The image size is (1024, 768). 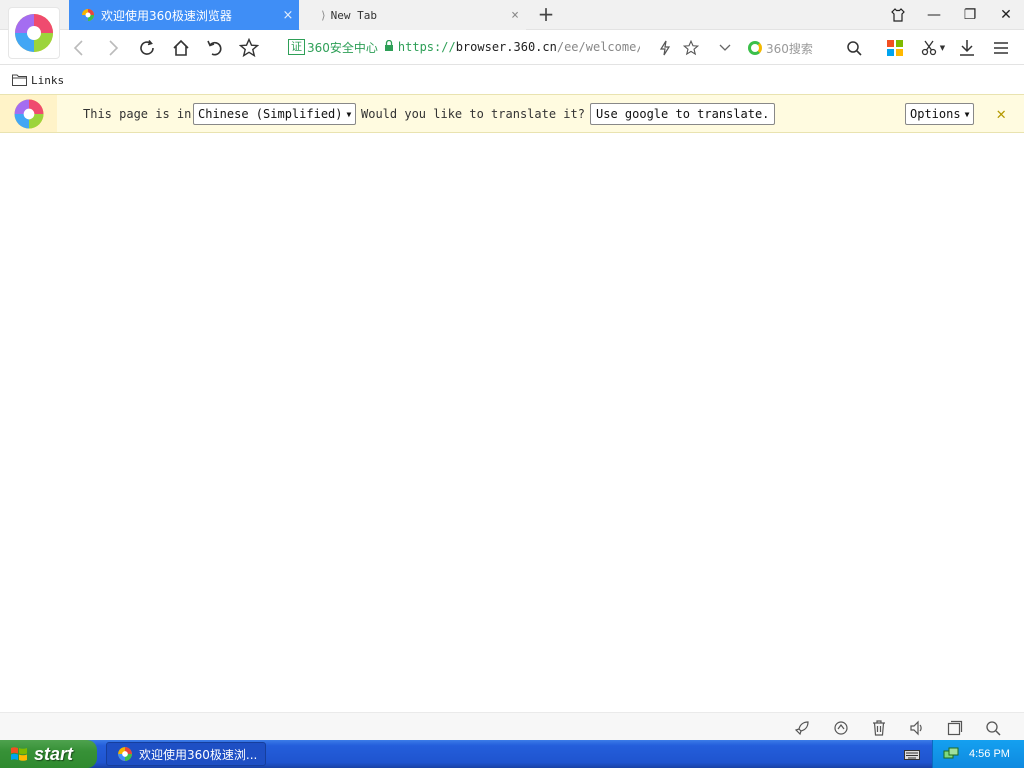 What do you see at coordinates (789, 48) in the screenshot?
I see `search-placeholder: 360搜索` at bounding box center [789, 48].